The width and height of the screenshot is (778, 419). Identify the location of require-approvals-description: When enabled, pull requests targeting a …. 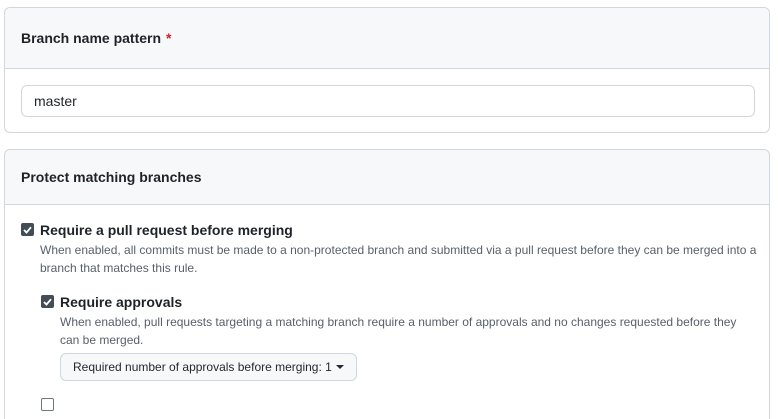
(398, 331).